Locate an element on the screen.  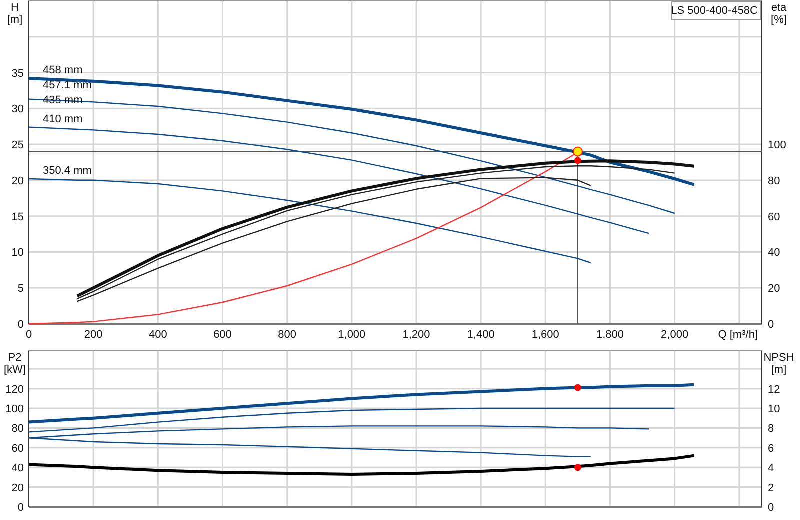
axis-tick-label: 2 is located at coordinates (771, 488).